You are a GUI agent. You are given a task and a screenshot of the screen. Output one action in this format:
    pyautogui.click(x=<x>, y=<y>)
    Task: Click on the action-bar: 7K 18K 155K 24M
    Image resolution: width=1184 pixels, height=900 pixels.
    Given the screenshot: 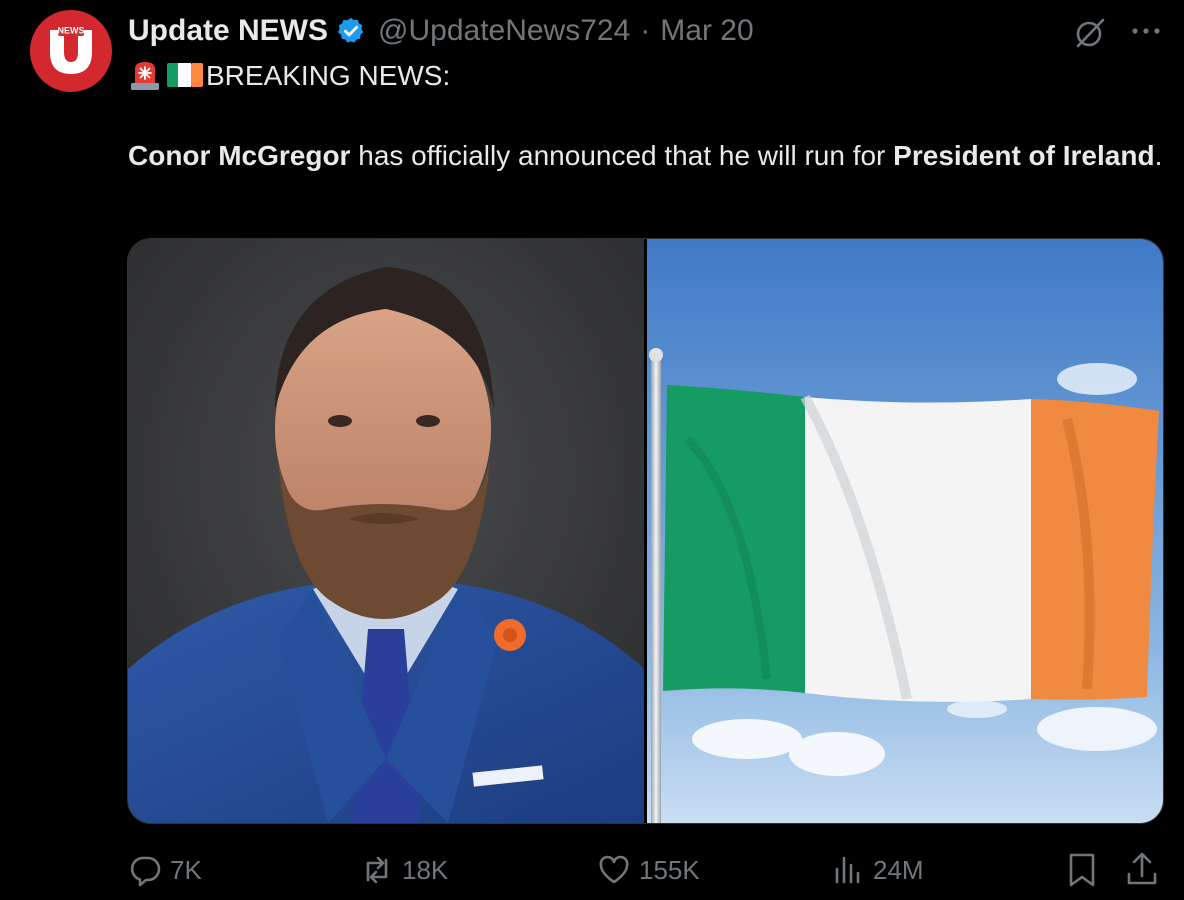 What is the action you would take?
    pyautogui.click(x=592, y=870)
    